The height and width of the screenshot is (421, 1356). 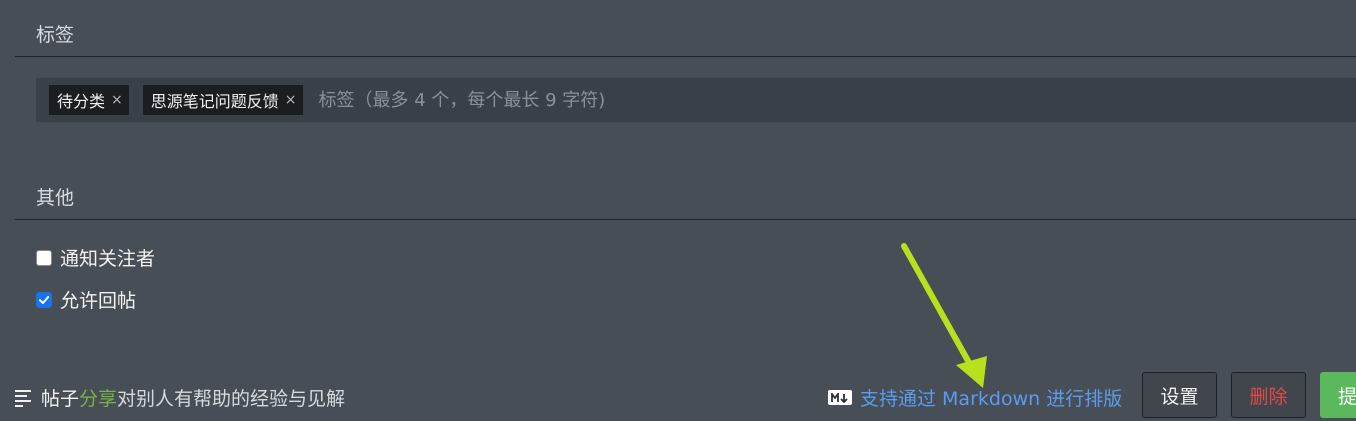 I want to click on markdown-glyph, so click(x=839, y=397).